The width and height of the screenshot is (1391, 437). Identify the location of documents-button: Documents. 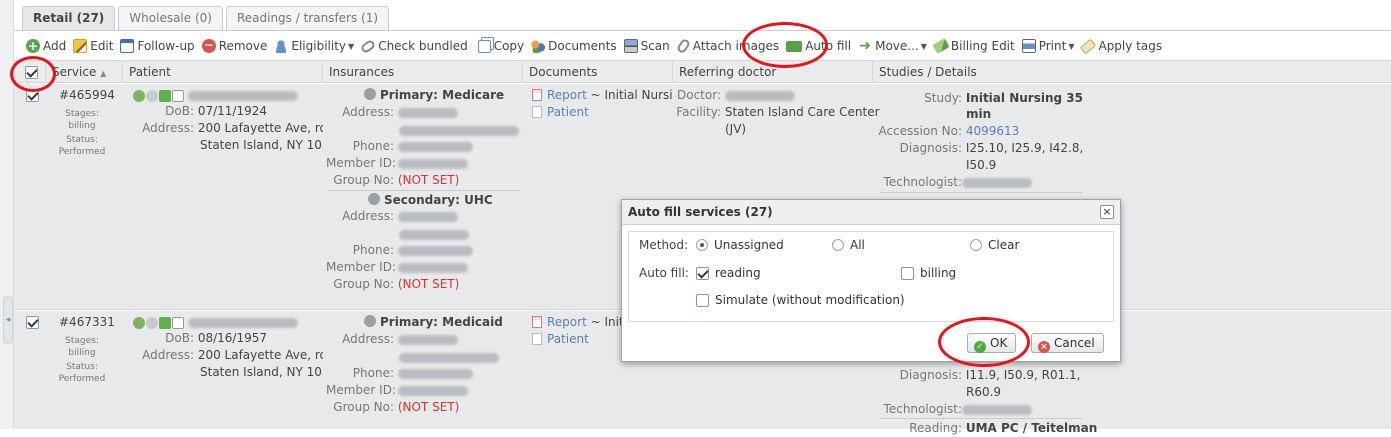
(574, 46).